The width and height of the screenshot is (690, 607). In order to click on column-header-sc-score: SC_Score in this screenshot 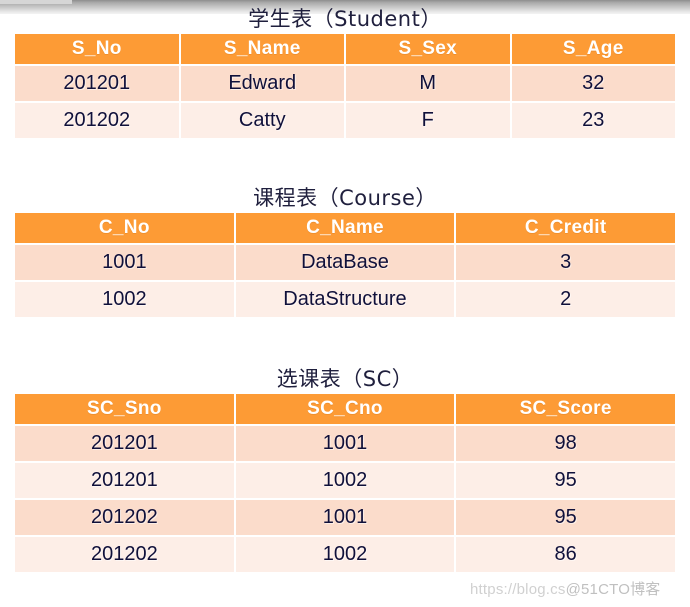, I will do `click(565, 409)`.